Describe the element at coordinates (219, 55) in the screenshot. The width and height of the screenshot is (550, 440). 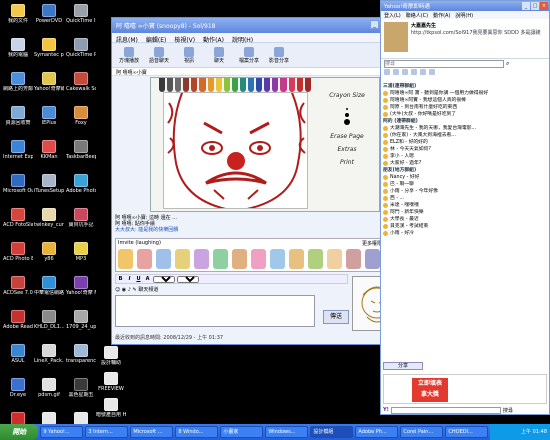
I see `tool-chat: 聊天` at that location.